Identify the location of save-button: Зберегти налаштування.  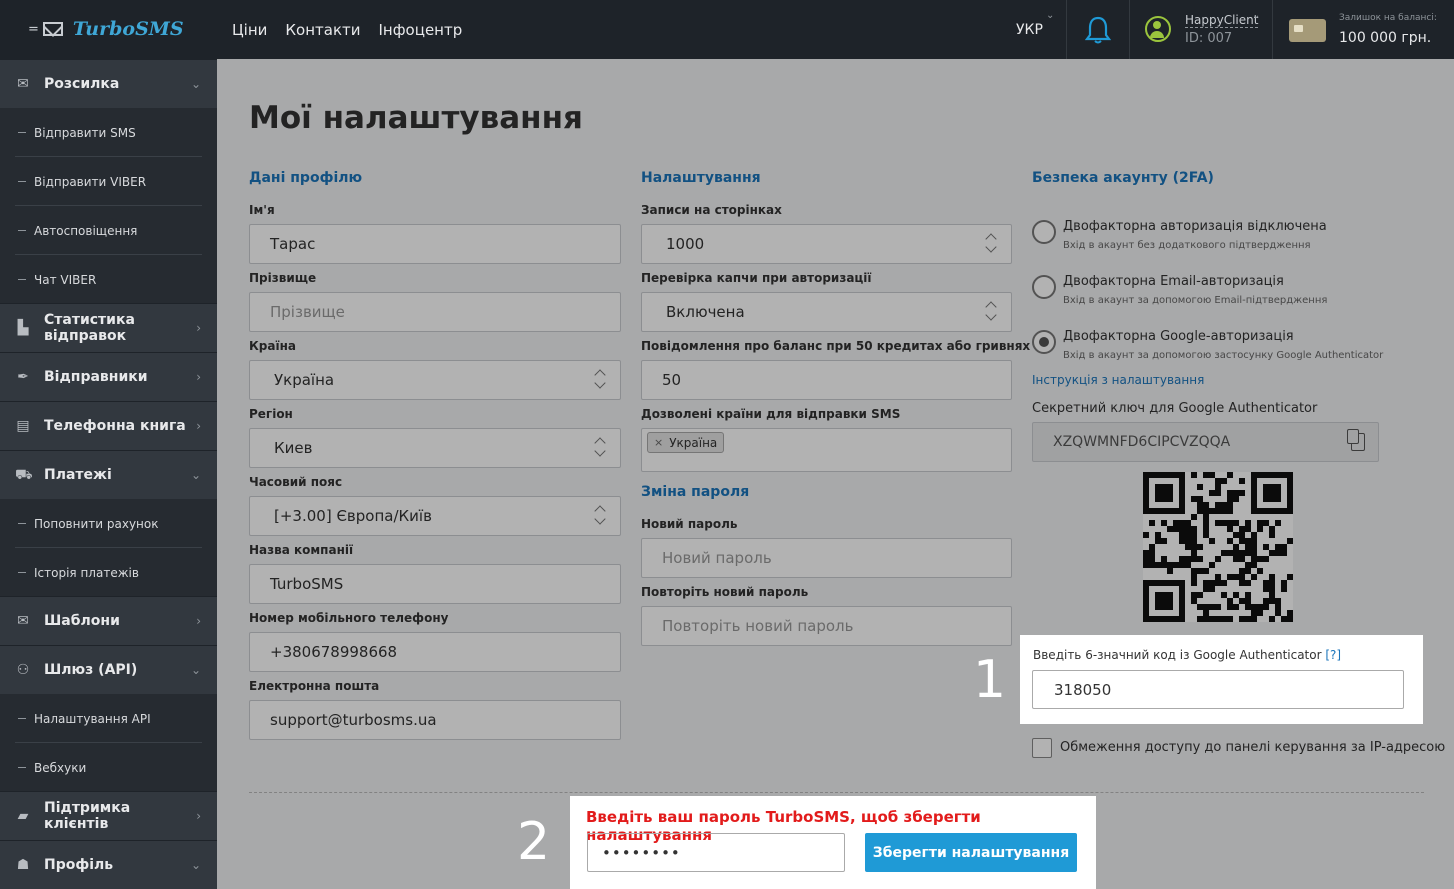
(971, 852).